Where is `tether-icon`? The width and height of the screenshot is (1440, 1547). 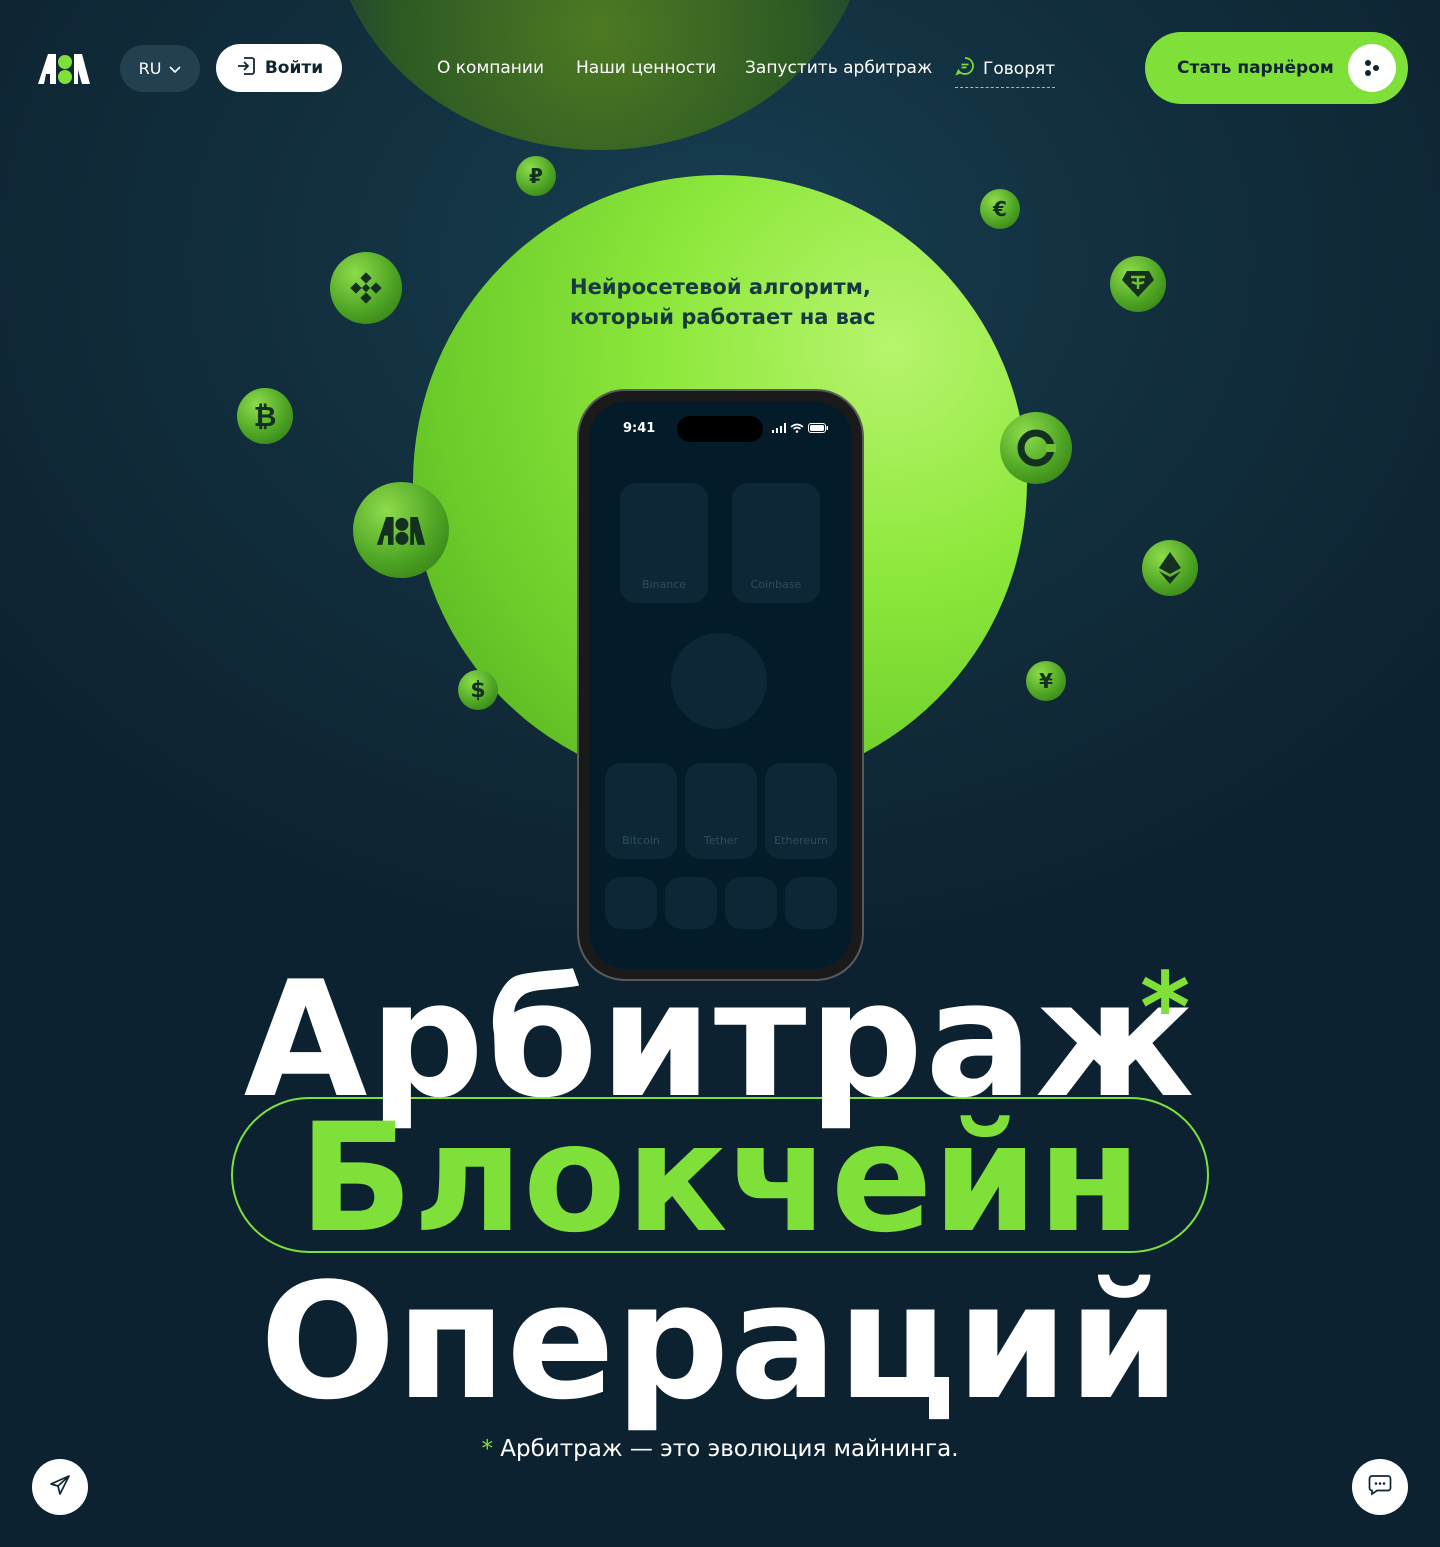
tether-icon is located at coordinates (1138, 284).